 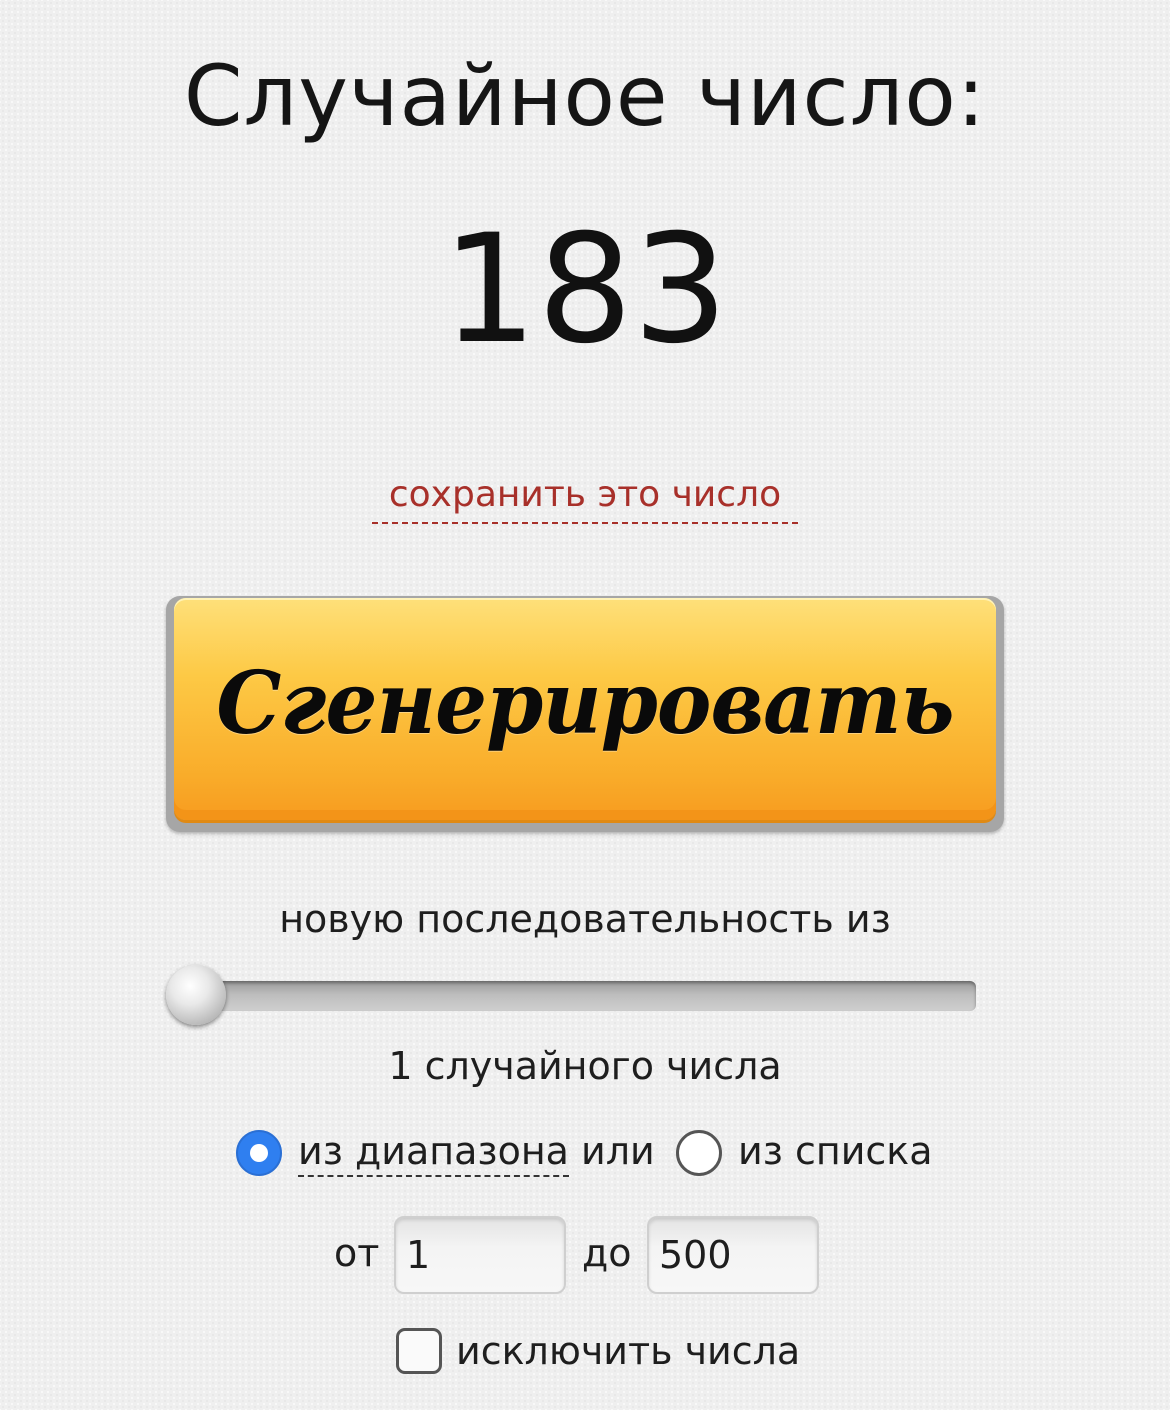 I want to click on page-title: Случайное число:, so click(x=585, y=96).